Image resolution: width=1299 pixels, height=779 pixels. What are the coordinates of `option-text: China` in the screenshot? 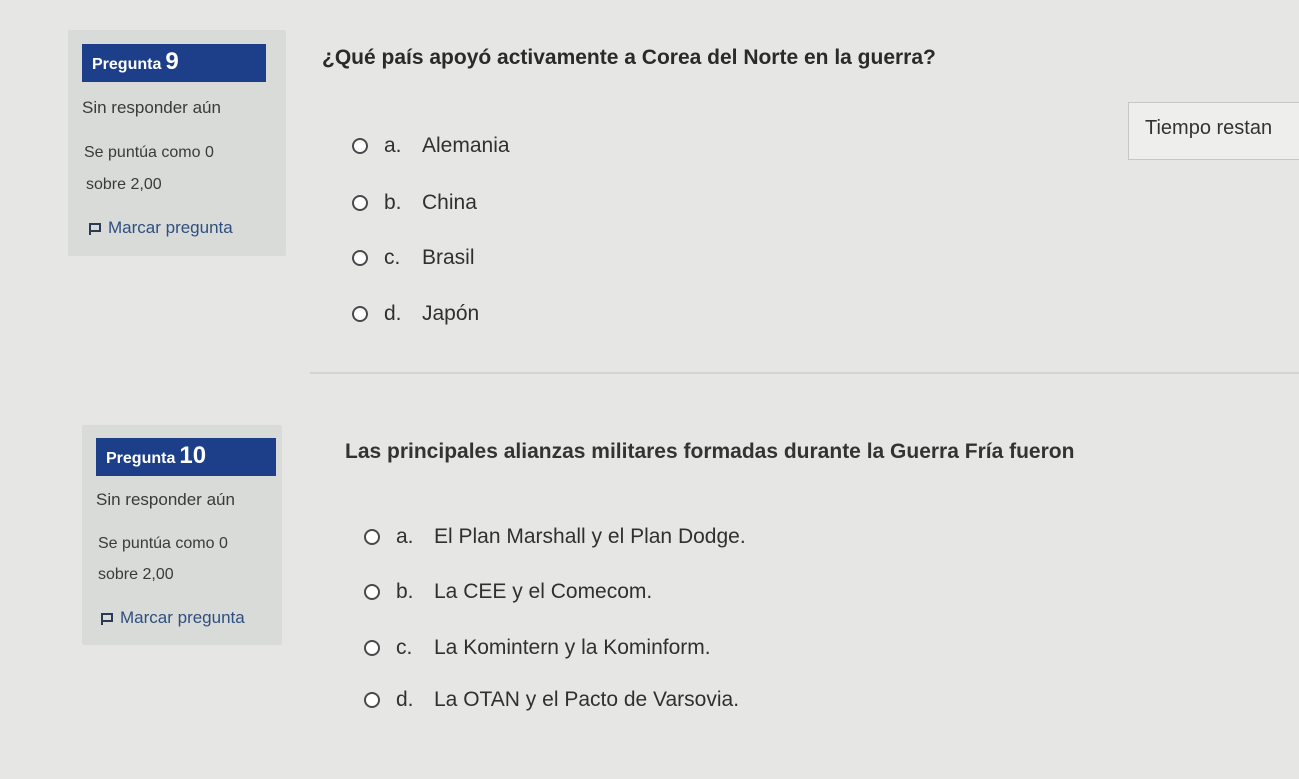 It's located at (449, 202).